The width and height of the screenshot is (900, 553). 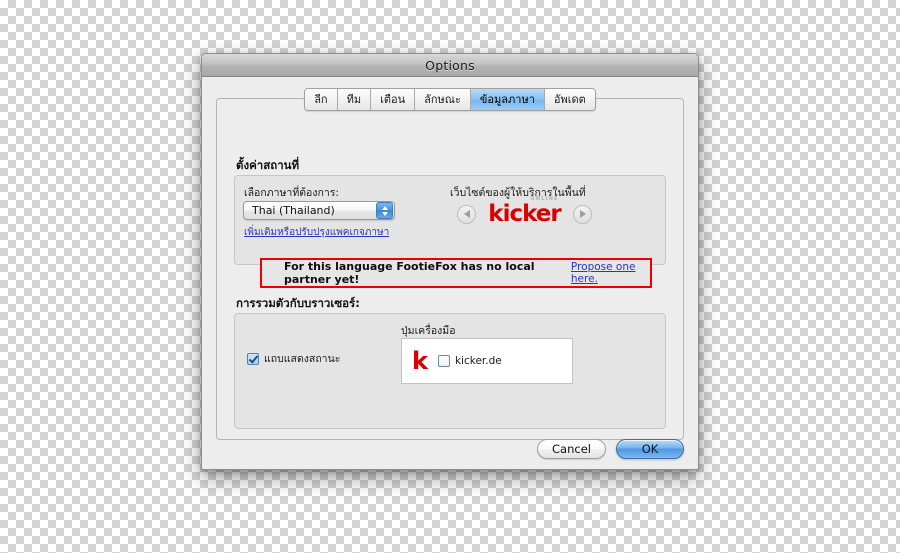 What do you see at coordinates (293, 210) in the screenshot?
I see `language-select-value: Thai (Thailand)` at bounding box center [293, 210].